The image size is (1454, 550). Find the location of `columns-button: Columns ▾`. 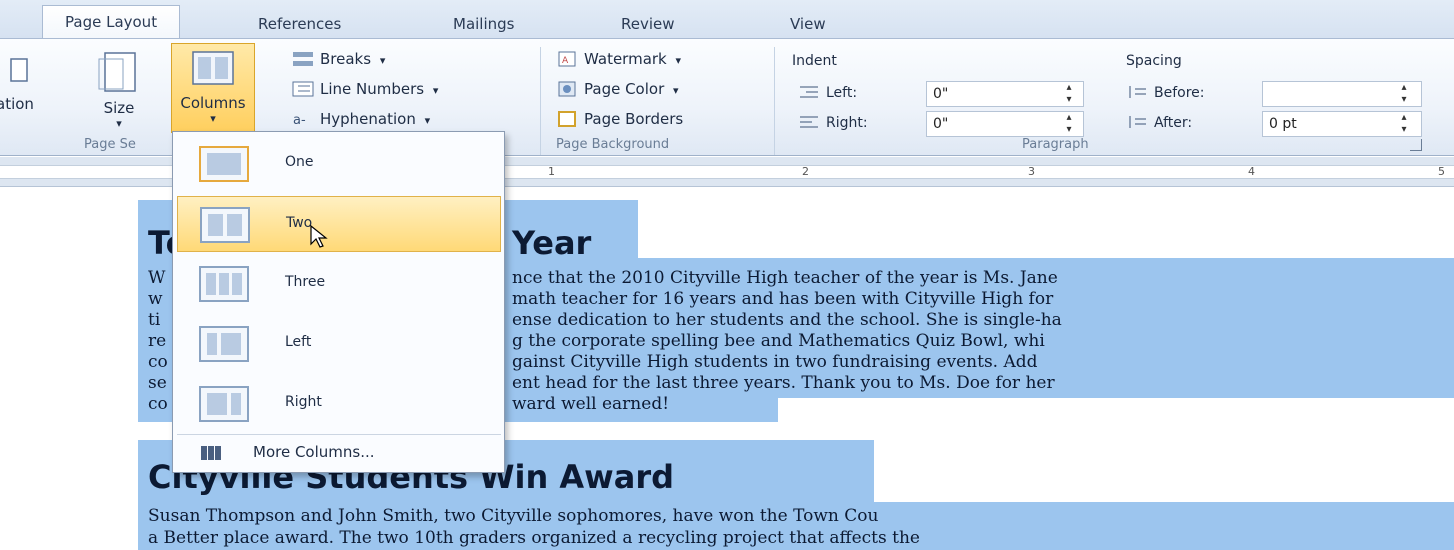

columns-button: Columns ▾ is located at coordinates (213, 88).